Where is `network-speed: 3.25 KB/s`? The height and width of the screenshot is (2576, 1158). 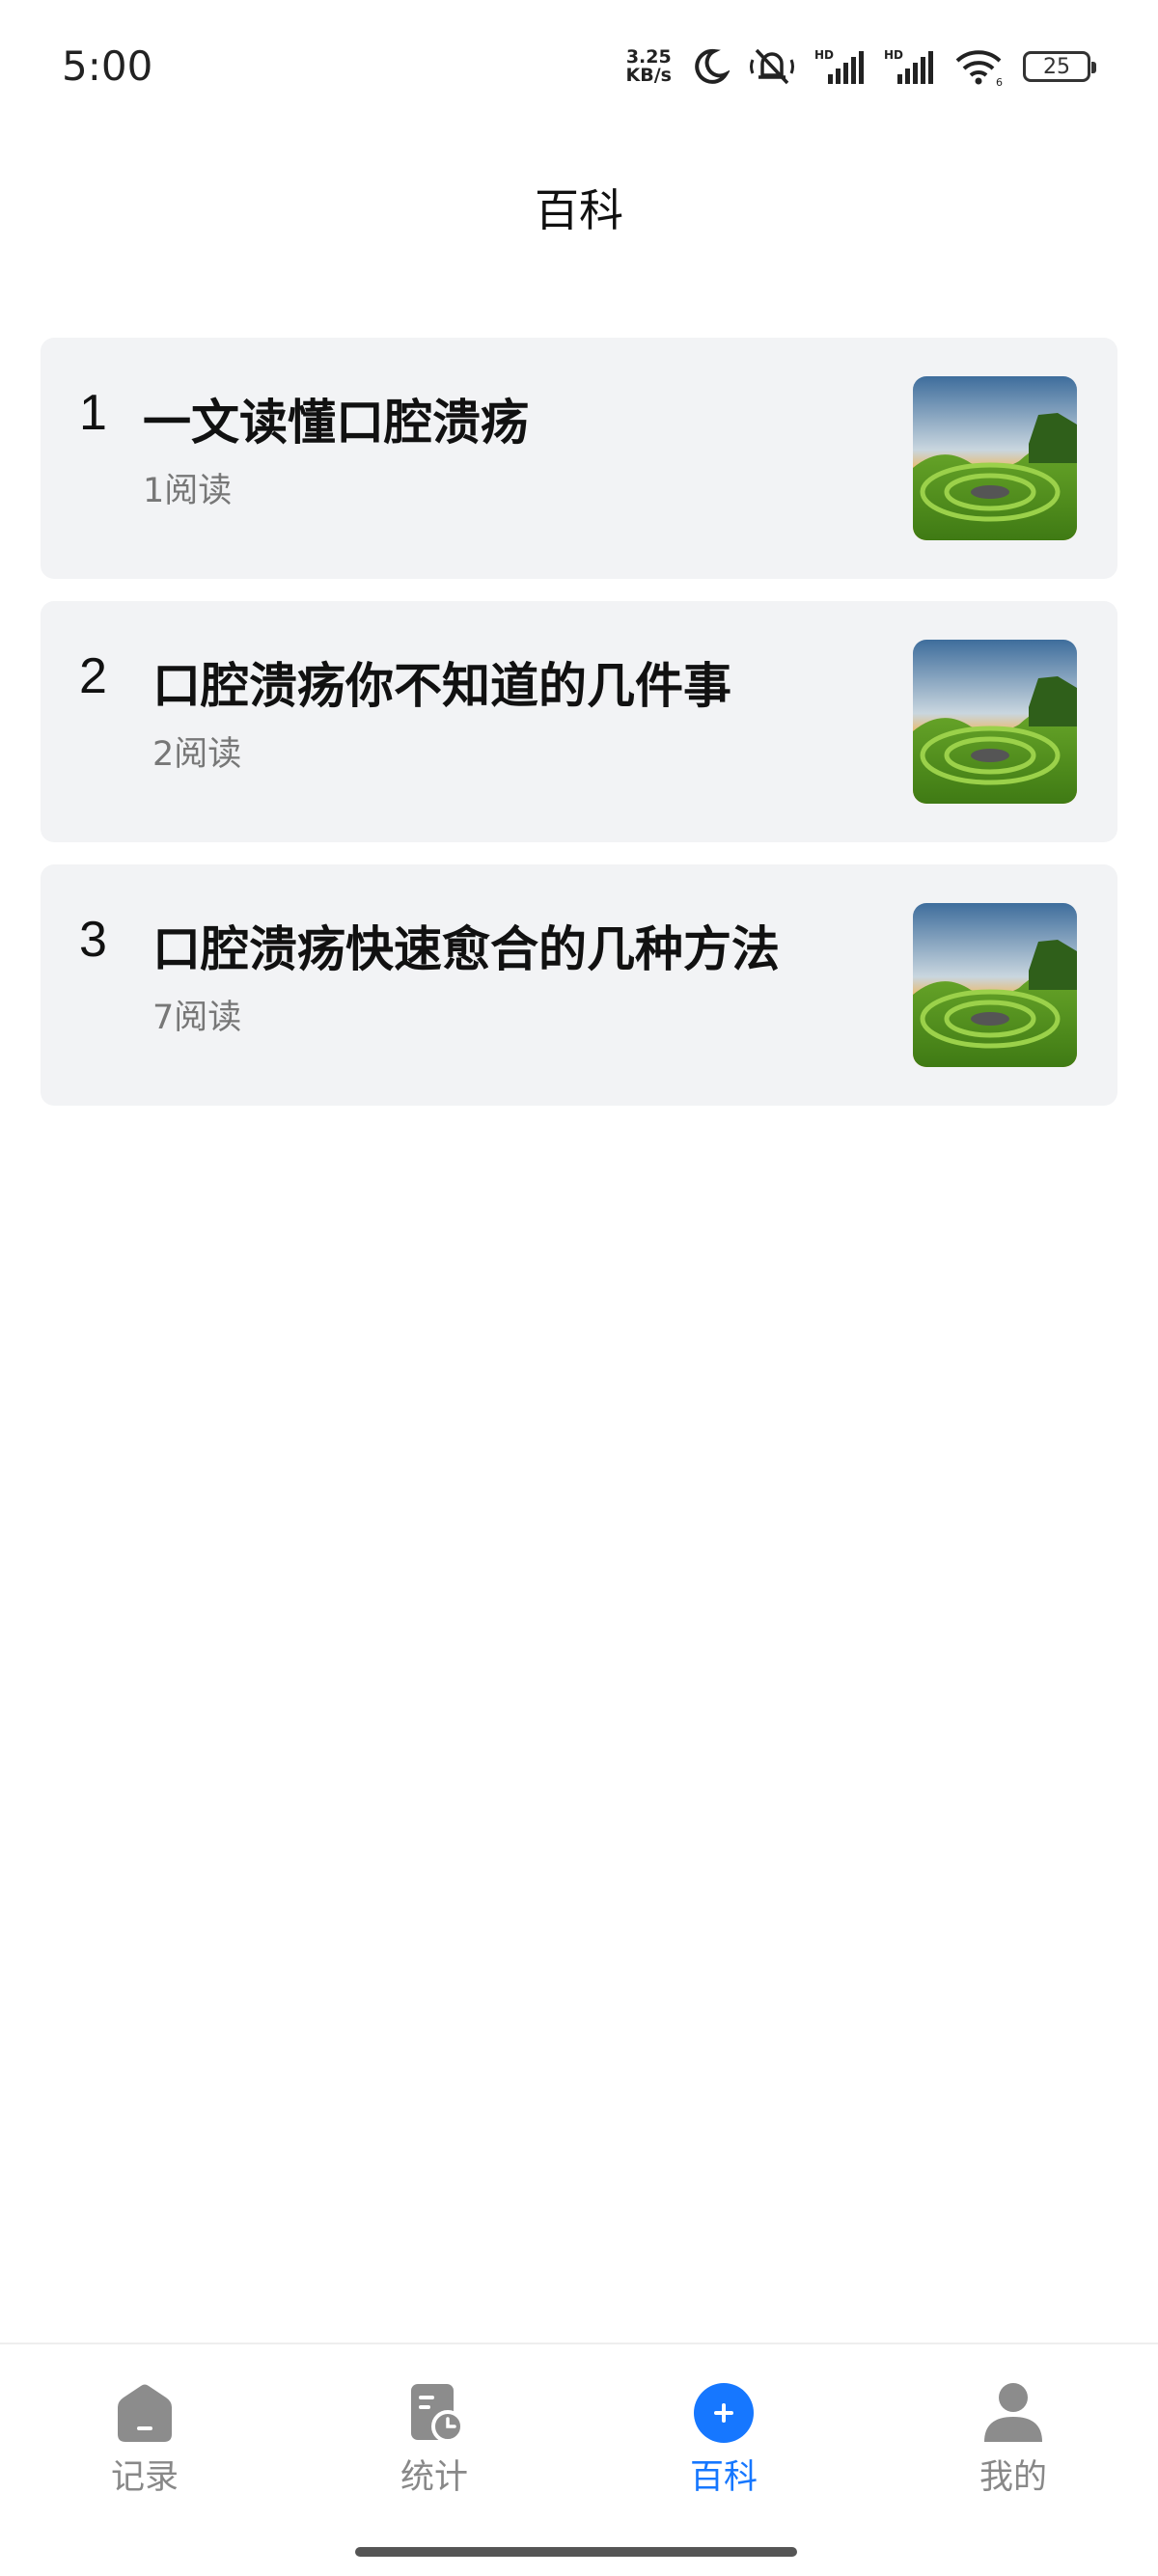
network-speed: 3.25 KB/s is located at coordinates (649, 66).